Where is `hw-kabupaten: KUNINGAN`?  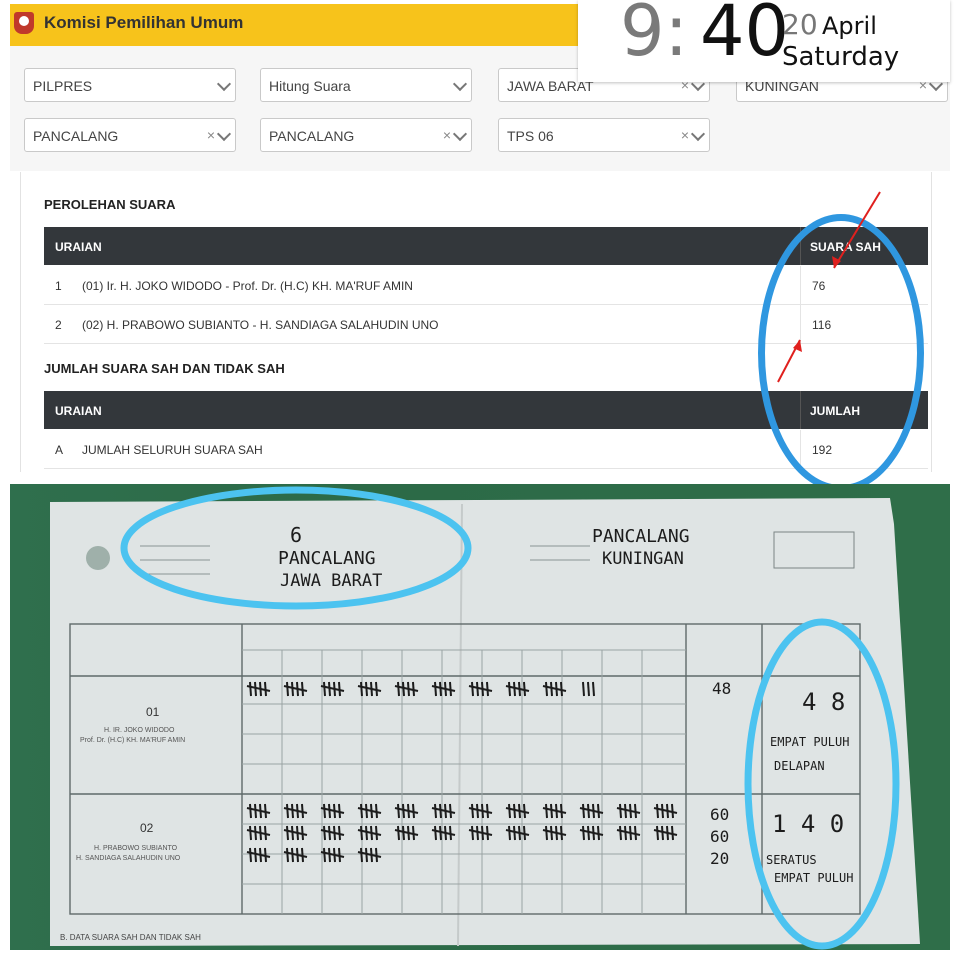 hw-kabupaten: KUNINGAN is located at coordinates (643, 559).